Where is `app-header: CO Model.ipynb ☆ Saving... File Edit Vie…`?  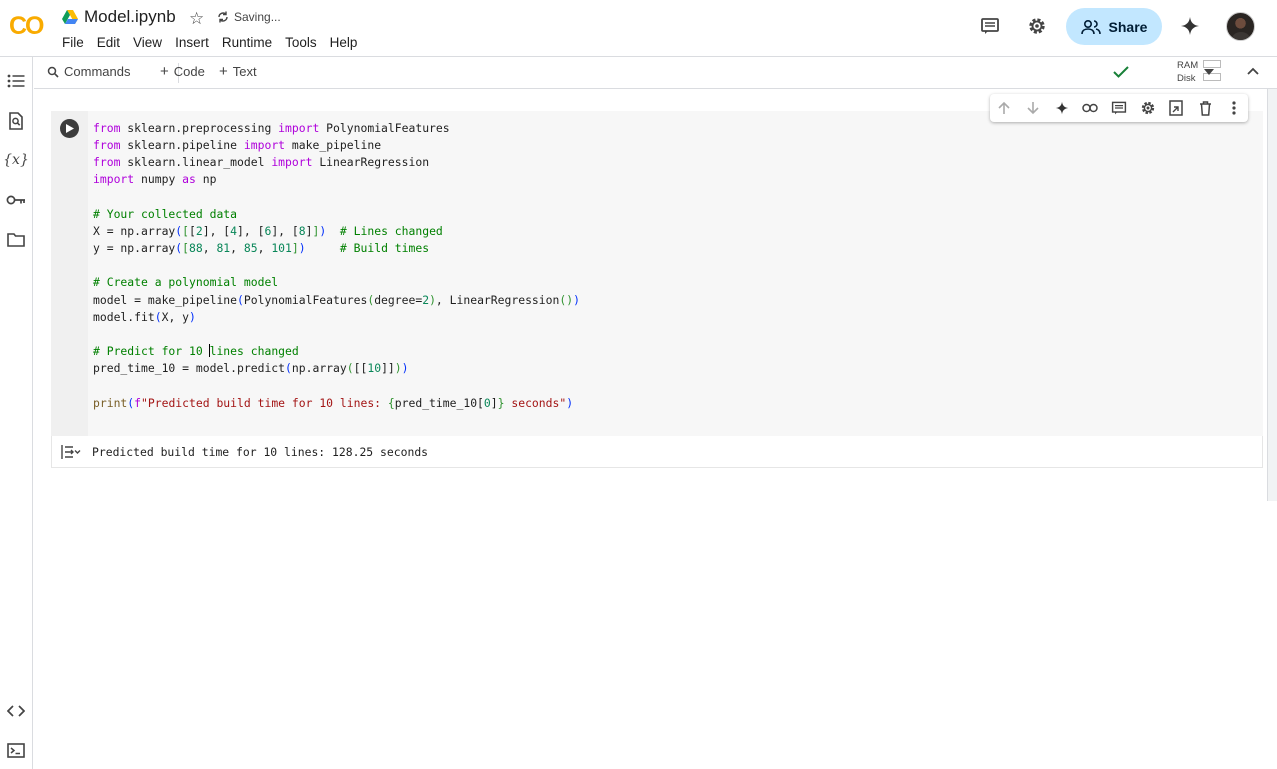
app-header: CO Model.ipynb ☆ Saving... File Edit Vie… is located at coordinates (638, 28).